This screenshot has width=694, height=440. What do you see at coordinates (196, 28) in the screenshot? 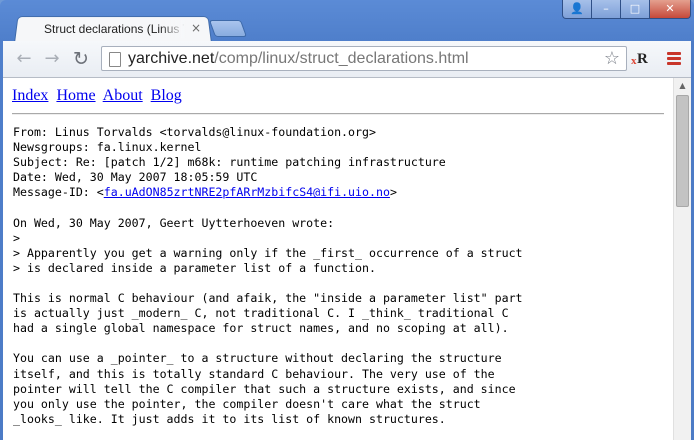
I see `tab-close-icon: ×` at bounding box center [196, 28].